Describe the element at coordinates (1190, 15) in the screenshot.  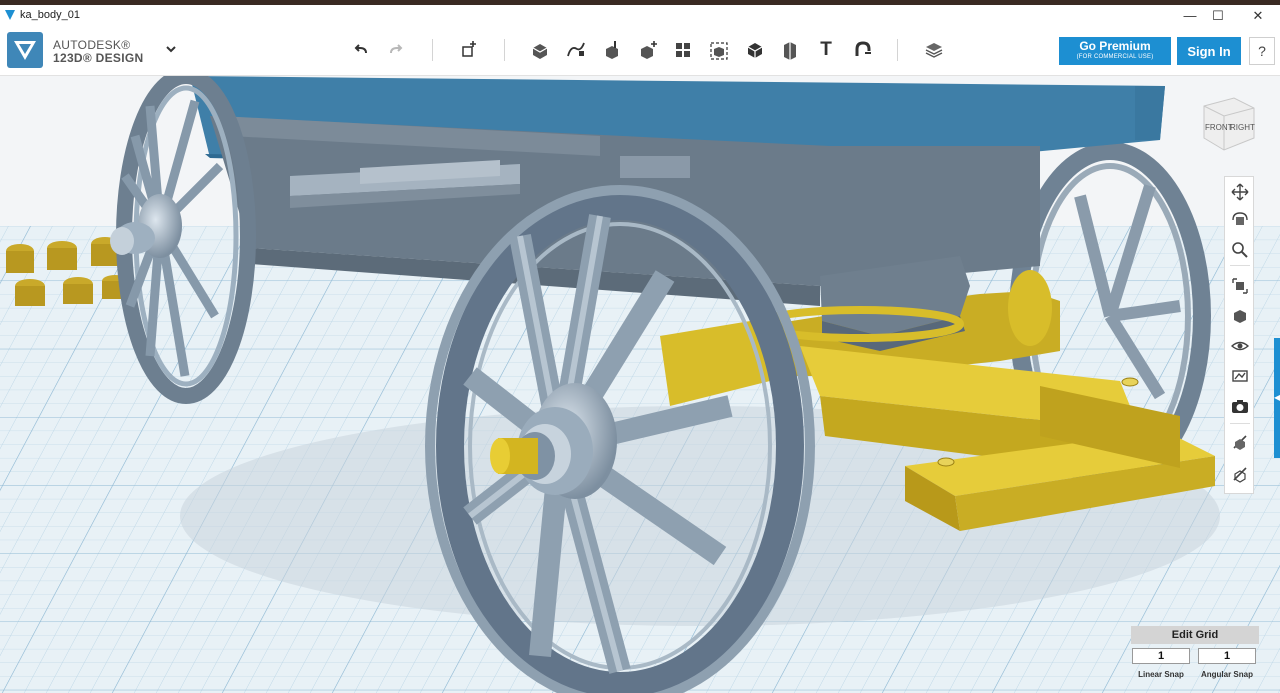
I see `minimize-icon: —` at that location.